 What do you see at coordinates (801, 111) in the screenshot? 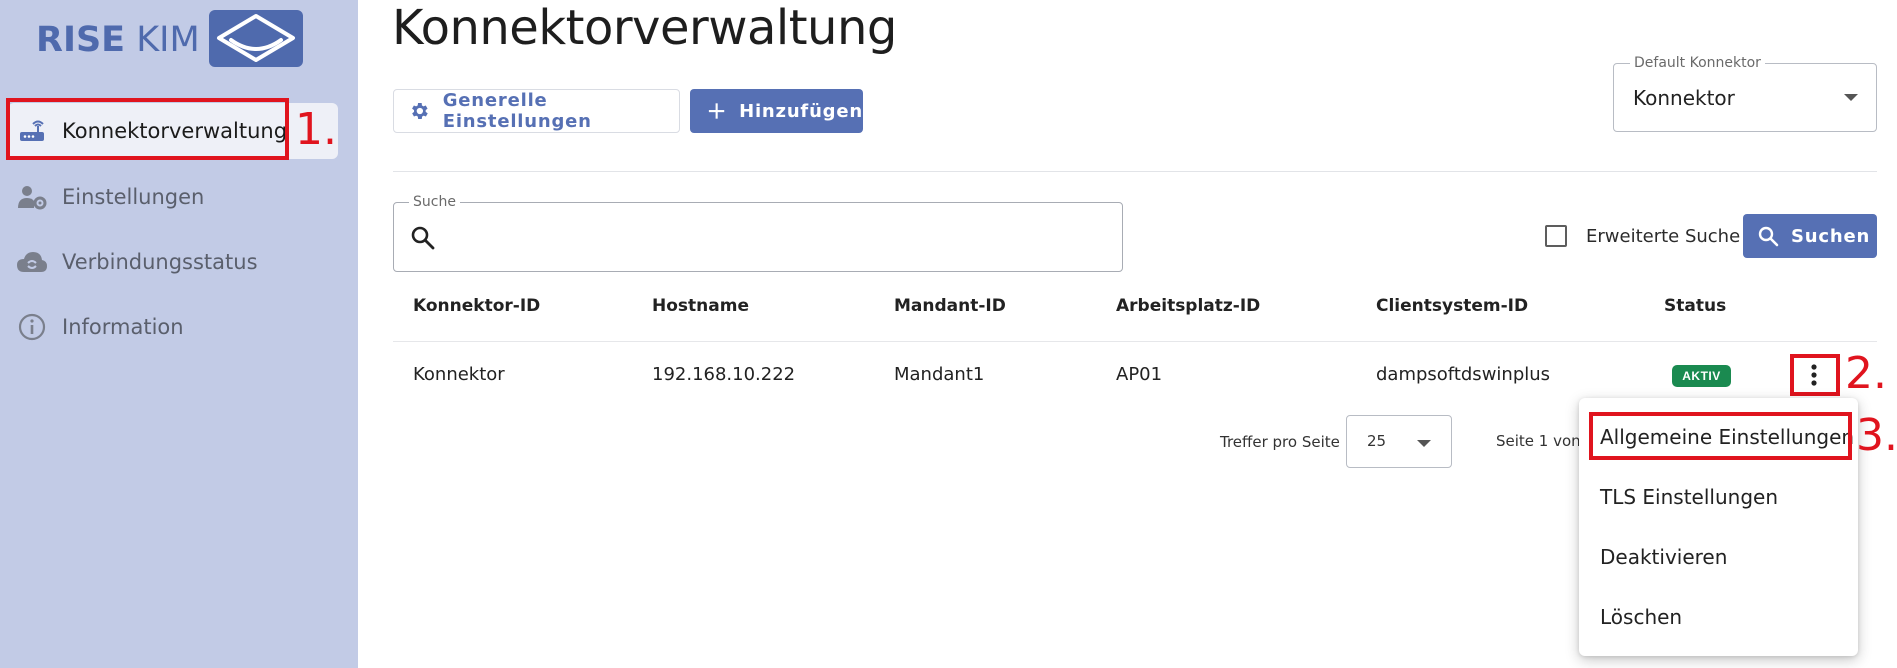
I see `add-label: Hinzufügen` at bounding box center [801, 111].